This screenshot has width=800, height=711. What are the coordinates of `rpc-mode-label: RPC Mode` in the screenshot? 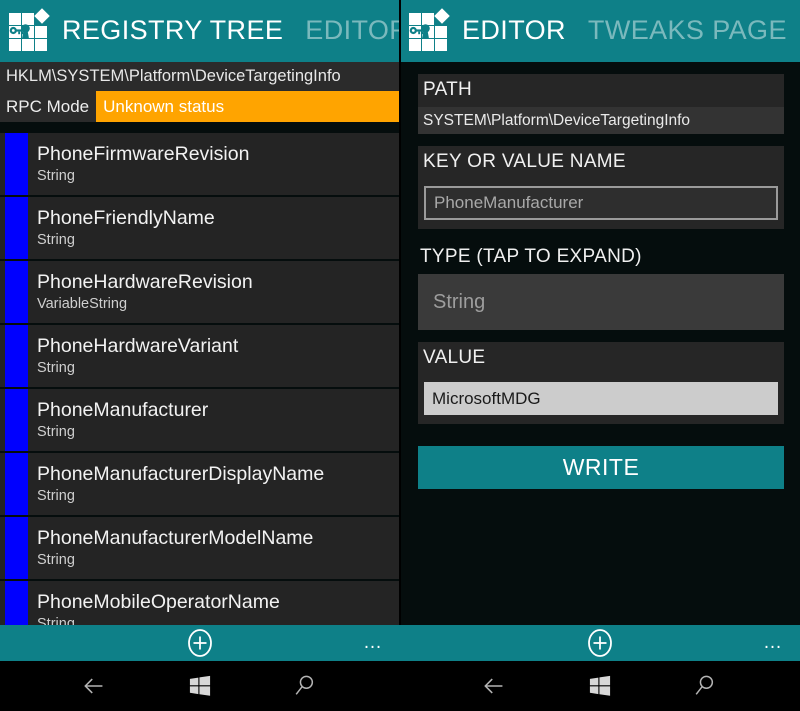 It's located at (48, 106).